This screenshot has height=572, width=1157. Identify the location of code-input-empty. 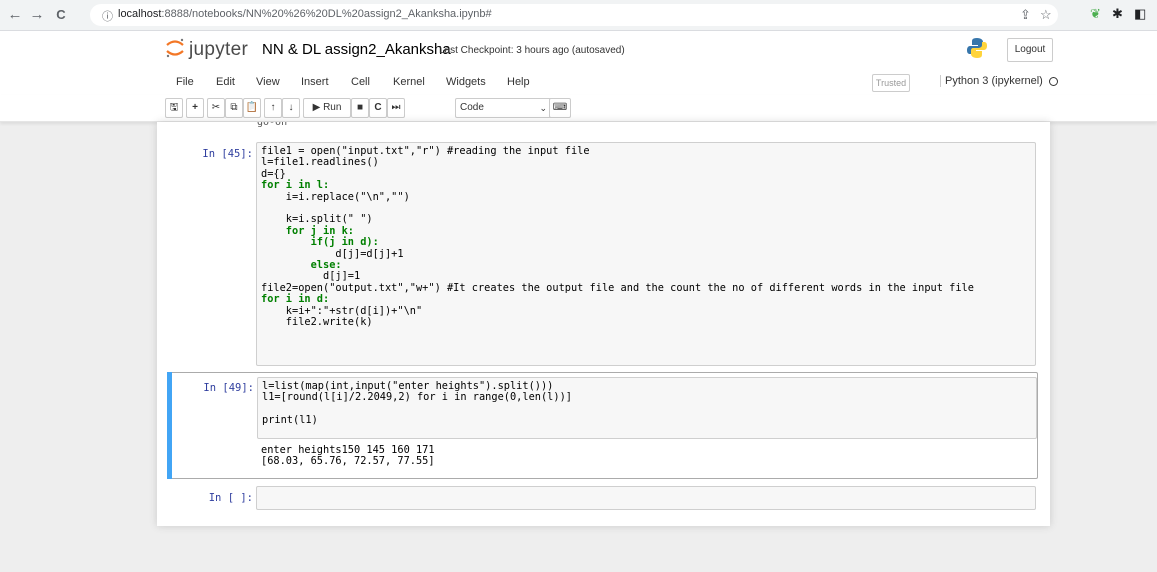
(646, 498).